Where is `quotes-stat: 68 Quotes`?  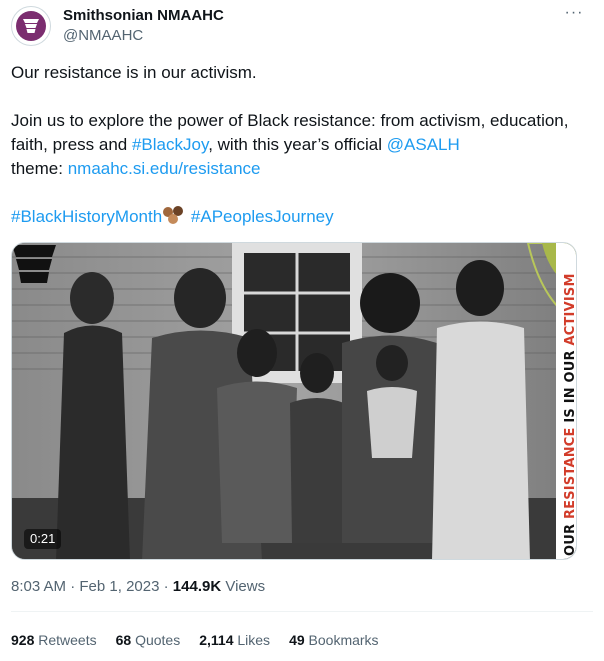 quotes-stat: 68 Quotes is located at coordinates (148, 640).